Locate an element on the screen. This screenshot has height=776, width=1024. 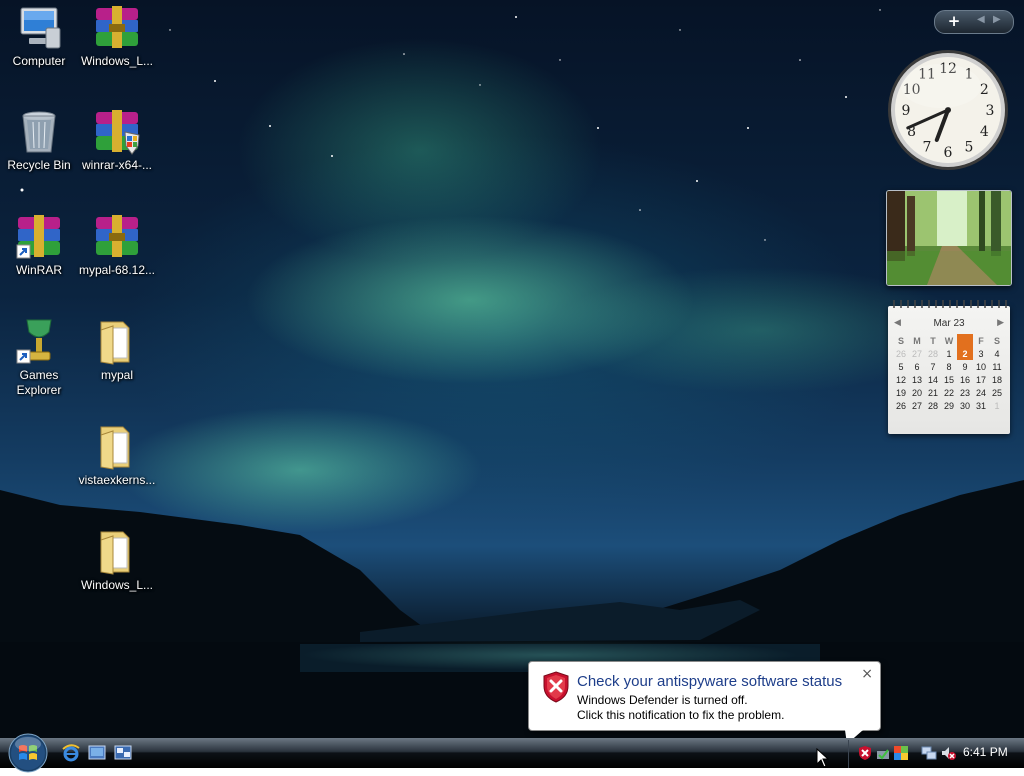
show-desktop-icon is located at coordinates (97, 753).